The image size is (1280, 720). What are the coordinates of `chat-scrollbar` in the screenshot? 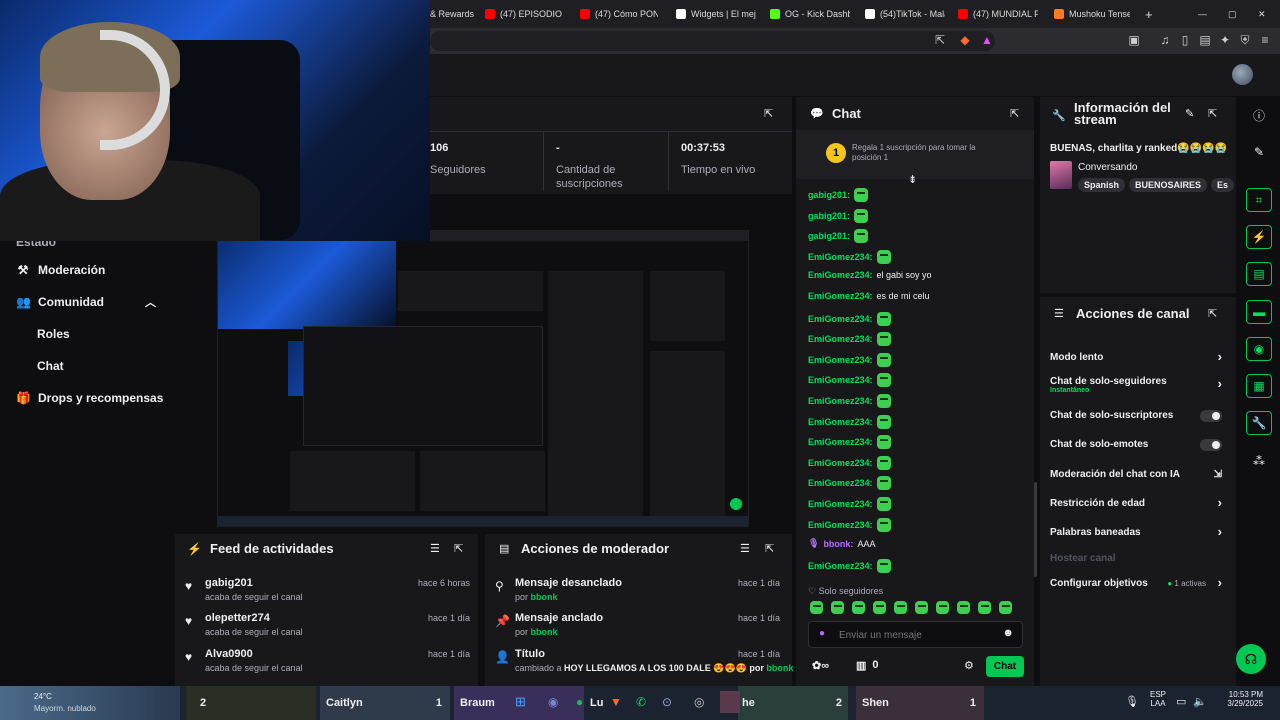 It's located at (1035, 529).